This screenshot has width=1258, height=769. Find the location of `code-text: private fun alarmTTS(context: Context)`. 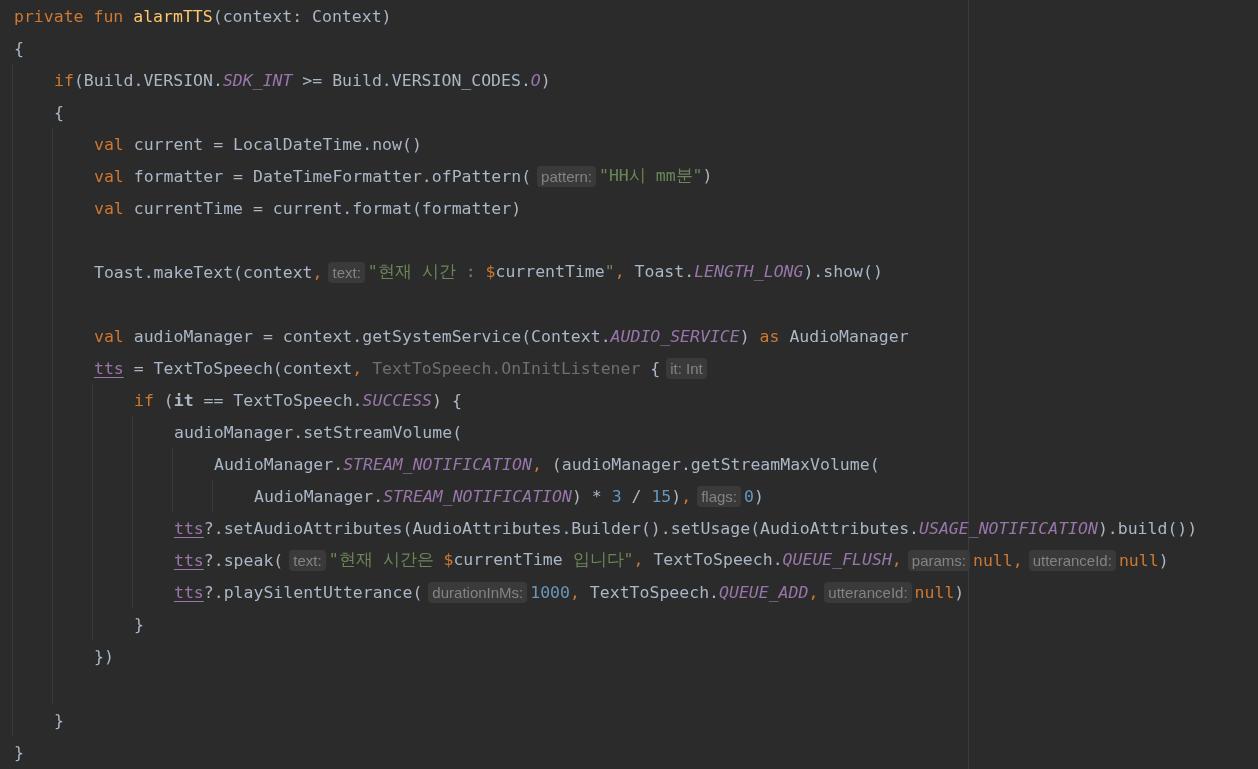

code-text: private fun alarmTTS(context: Context) is located at coordinates (203, 16).